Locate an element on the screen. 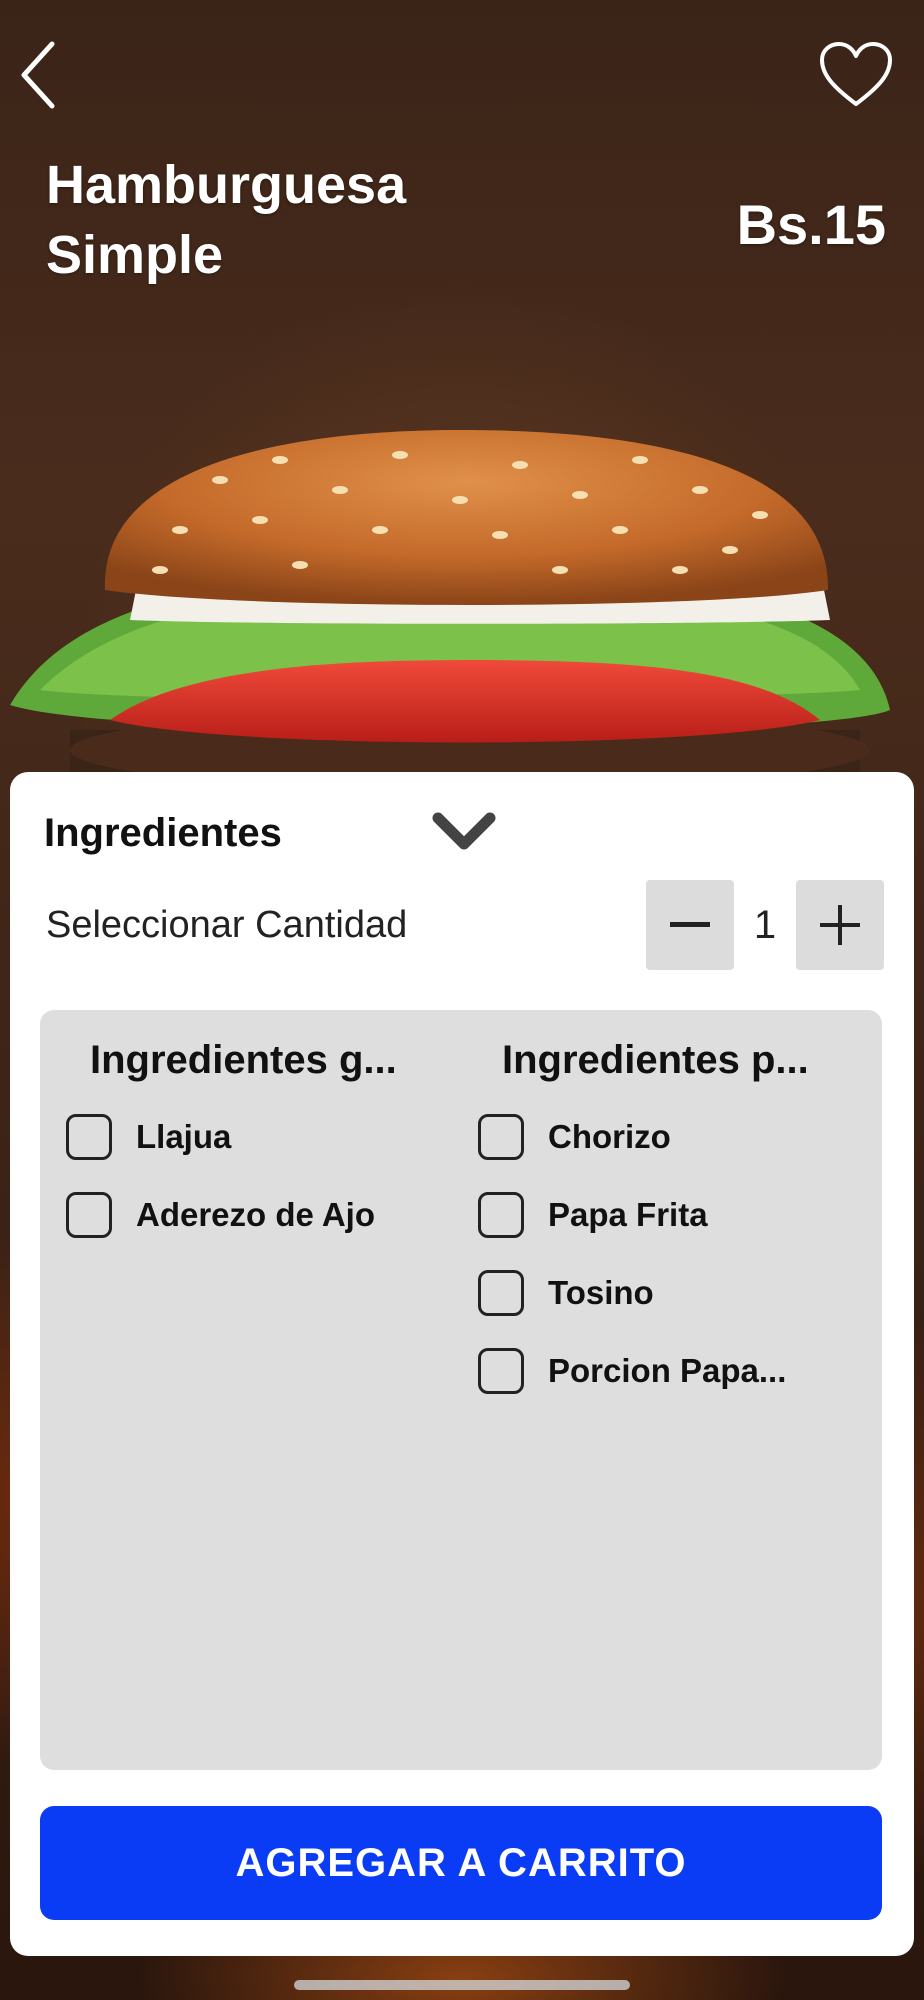 The height and width of the screenshot is (2000, 924). quantity-value: 1 is located at coordinates (765, 925).